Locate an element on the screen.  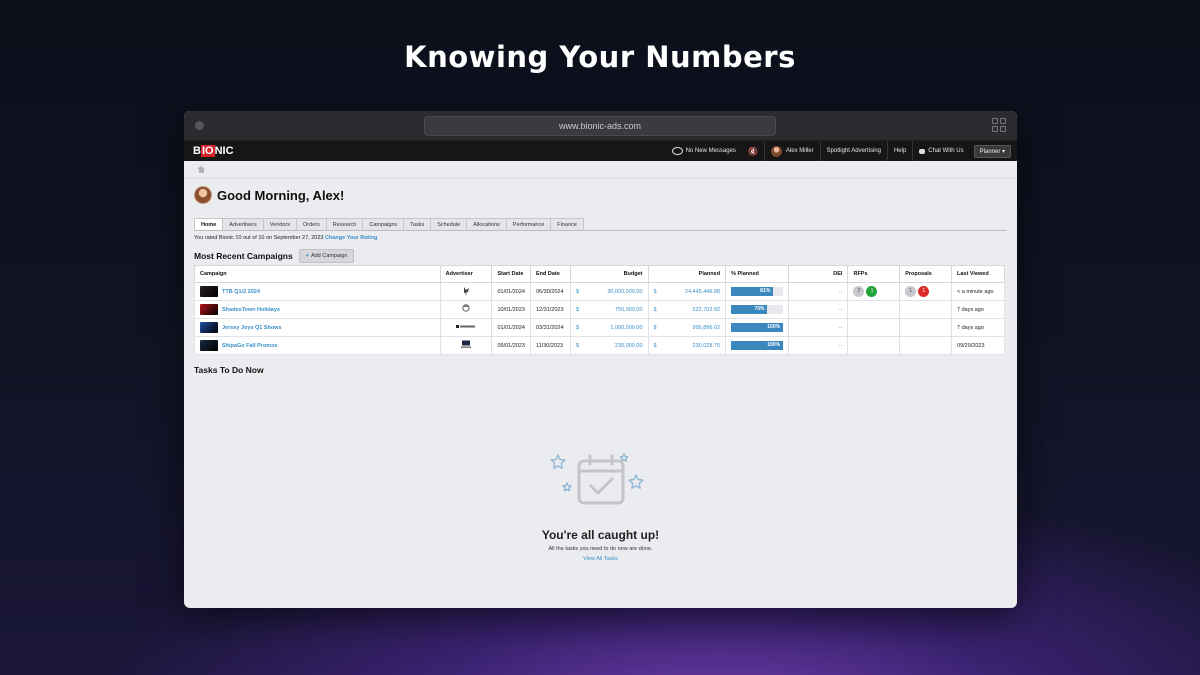
section-title: Most Recent Campaigns is located at coordinates (243, 256).